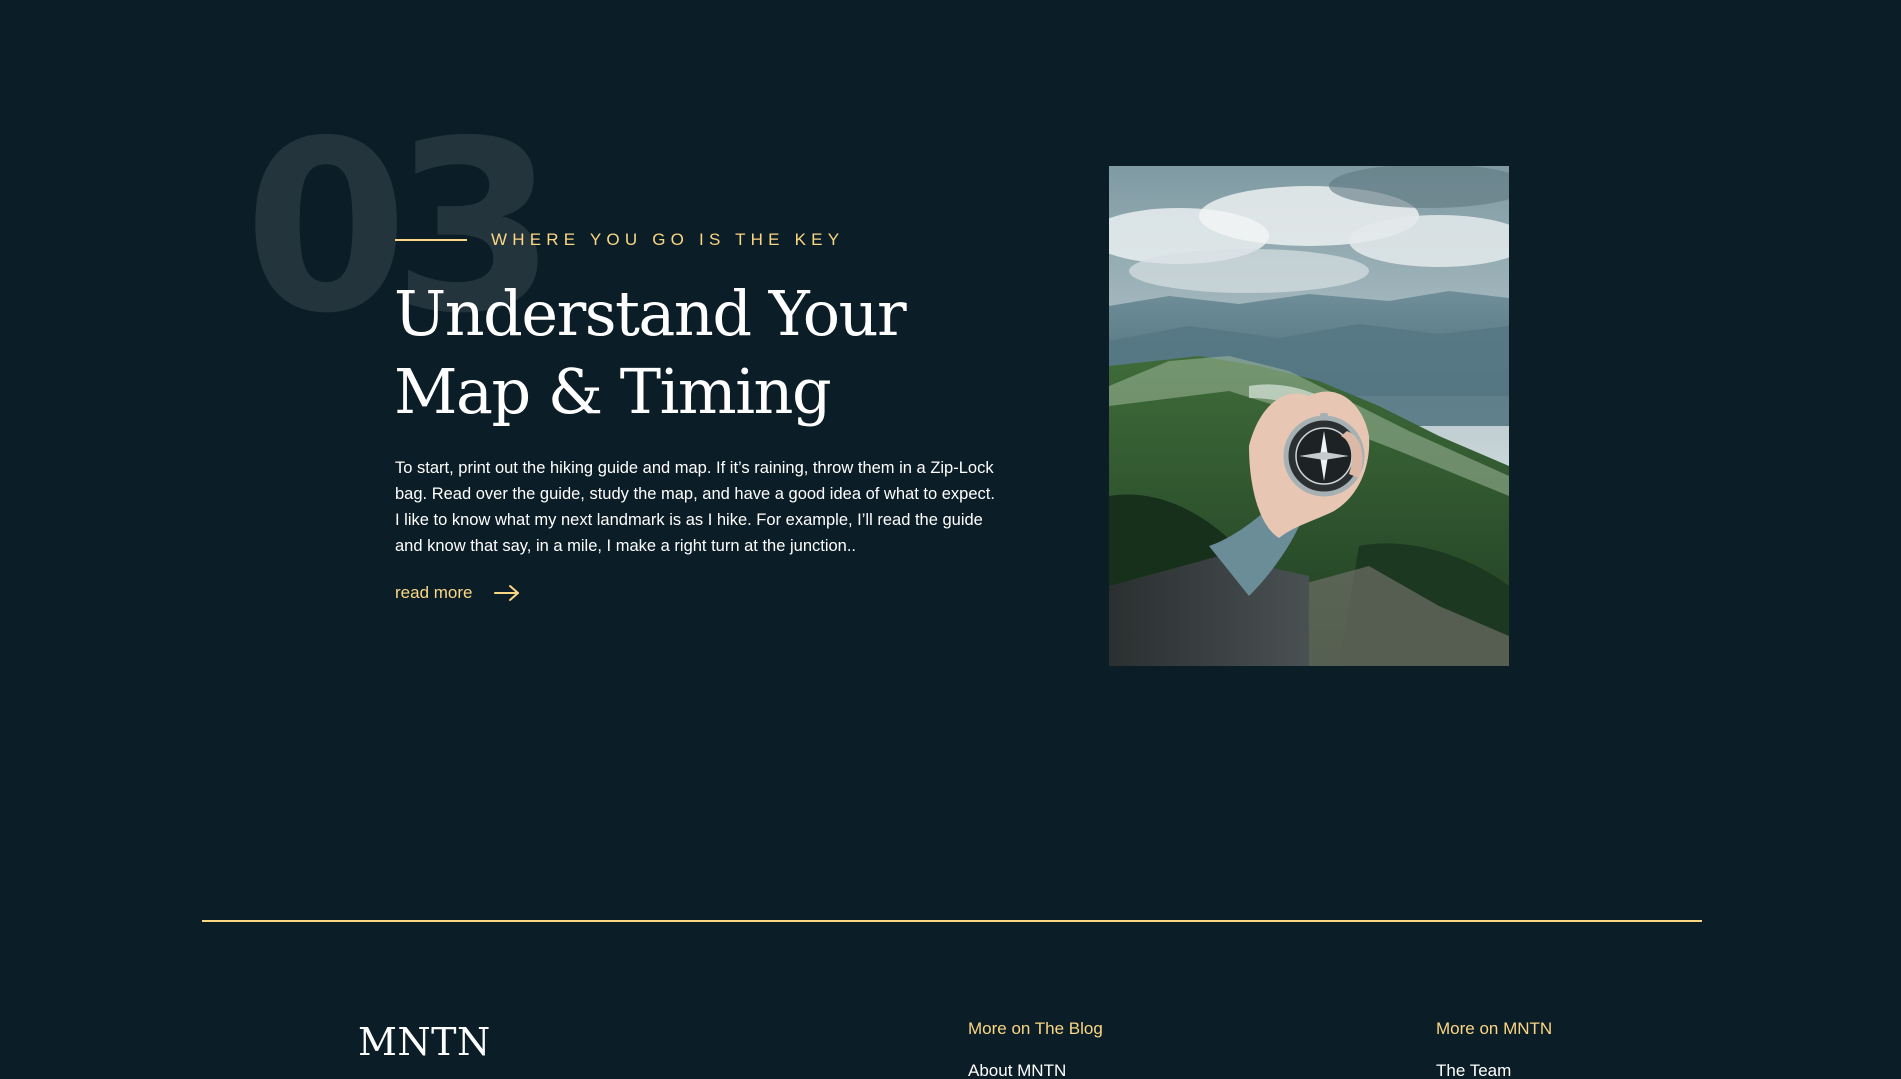  I want to click on footer-column-title: More on MNTN, so click(1494, 1028).